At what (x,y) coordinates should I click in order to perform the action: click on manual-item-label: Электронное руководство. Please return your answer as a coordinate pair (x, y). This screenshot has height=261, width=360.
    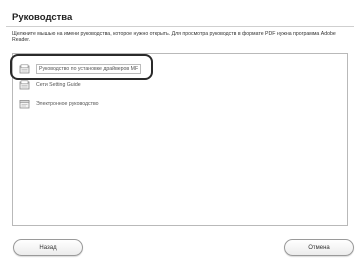
    Looking at the image, I should click on (67, 104).